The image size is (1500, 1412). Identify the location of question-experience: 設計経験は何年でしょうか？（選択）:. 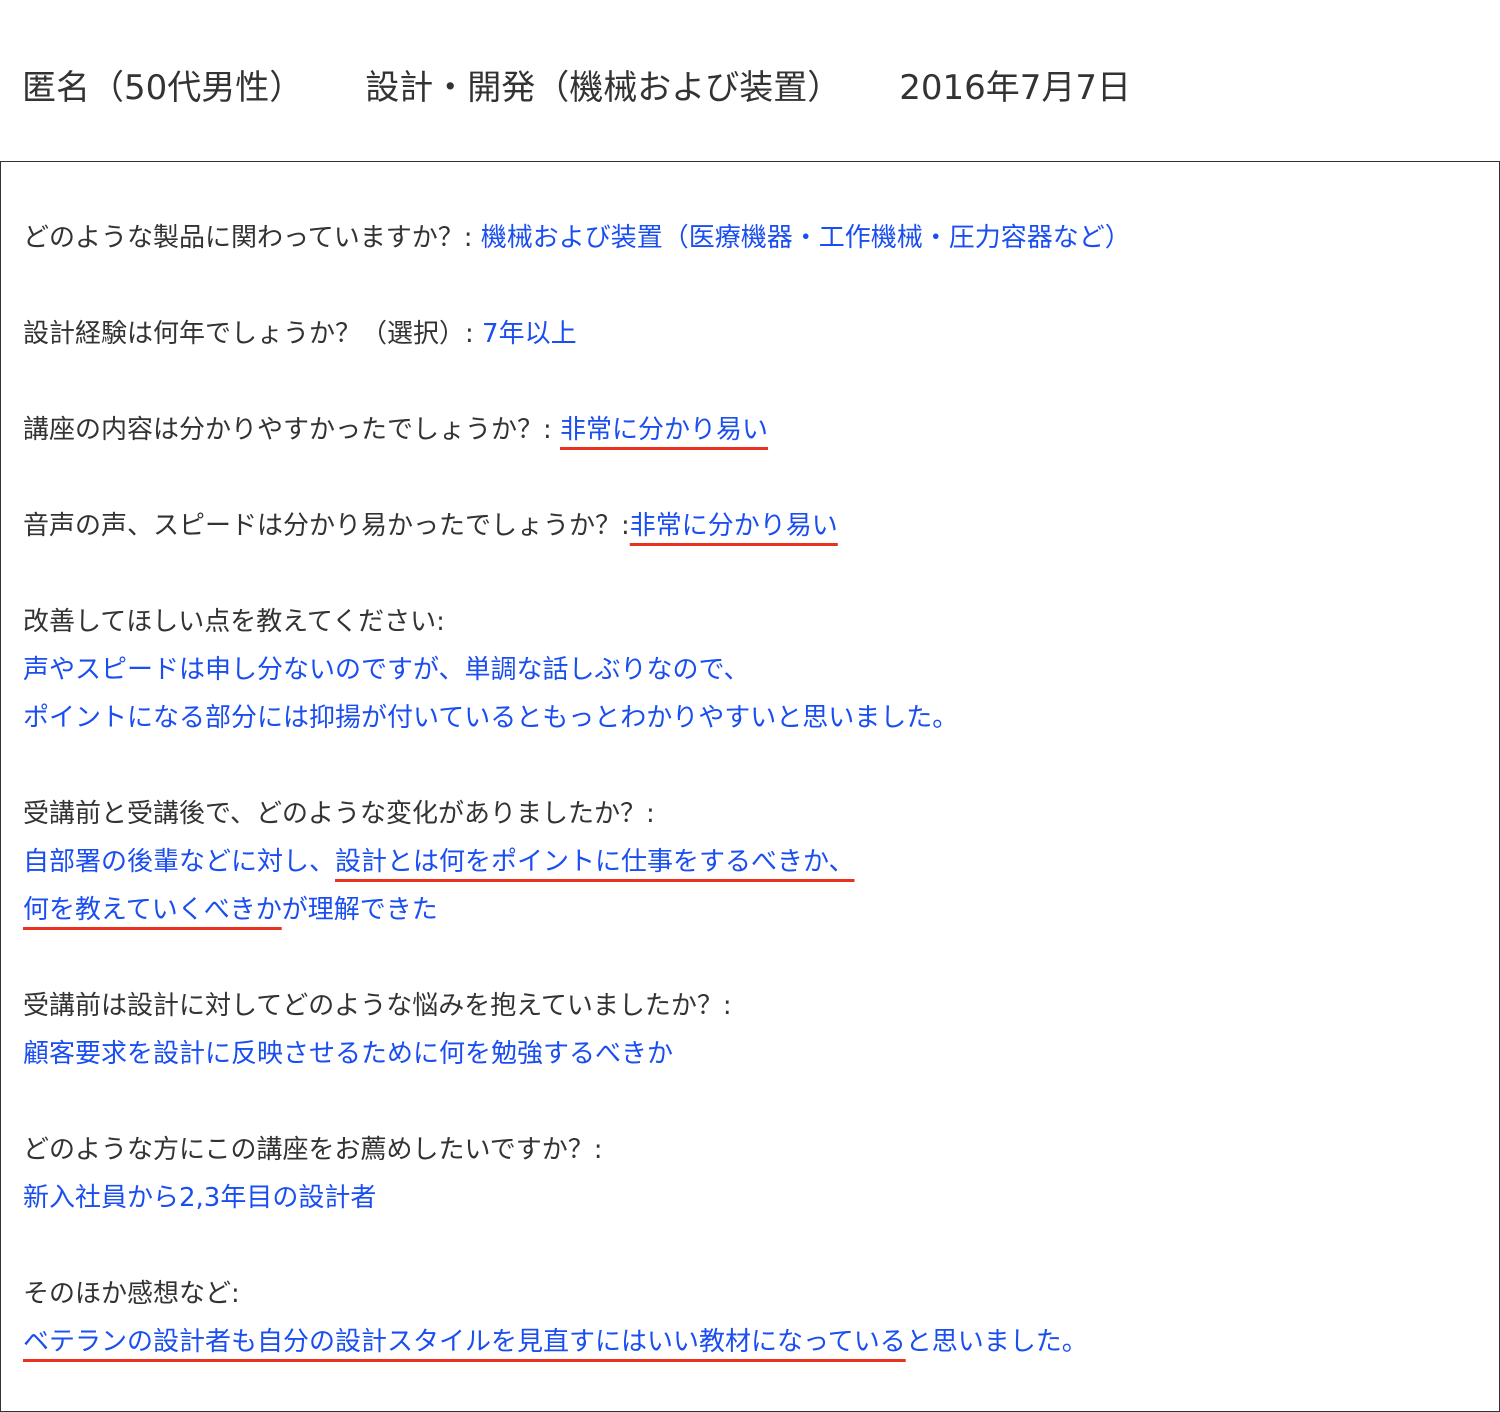
(253, 334).